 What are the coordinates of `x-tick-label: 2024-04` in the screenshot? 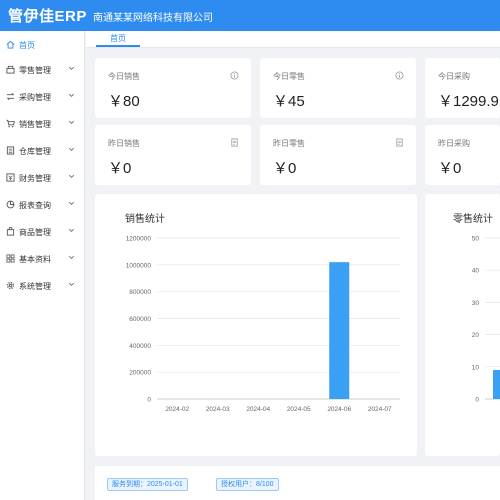 It's located at (258, 409).